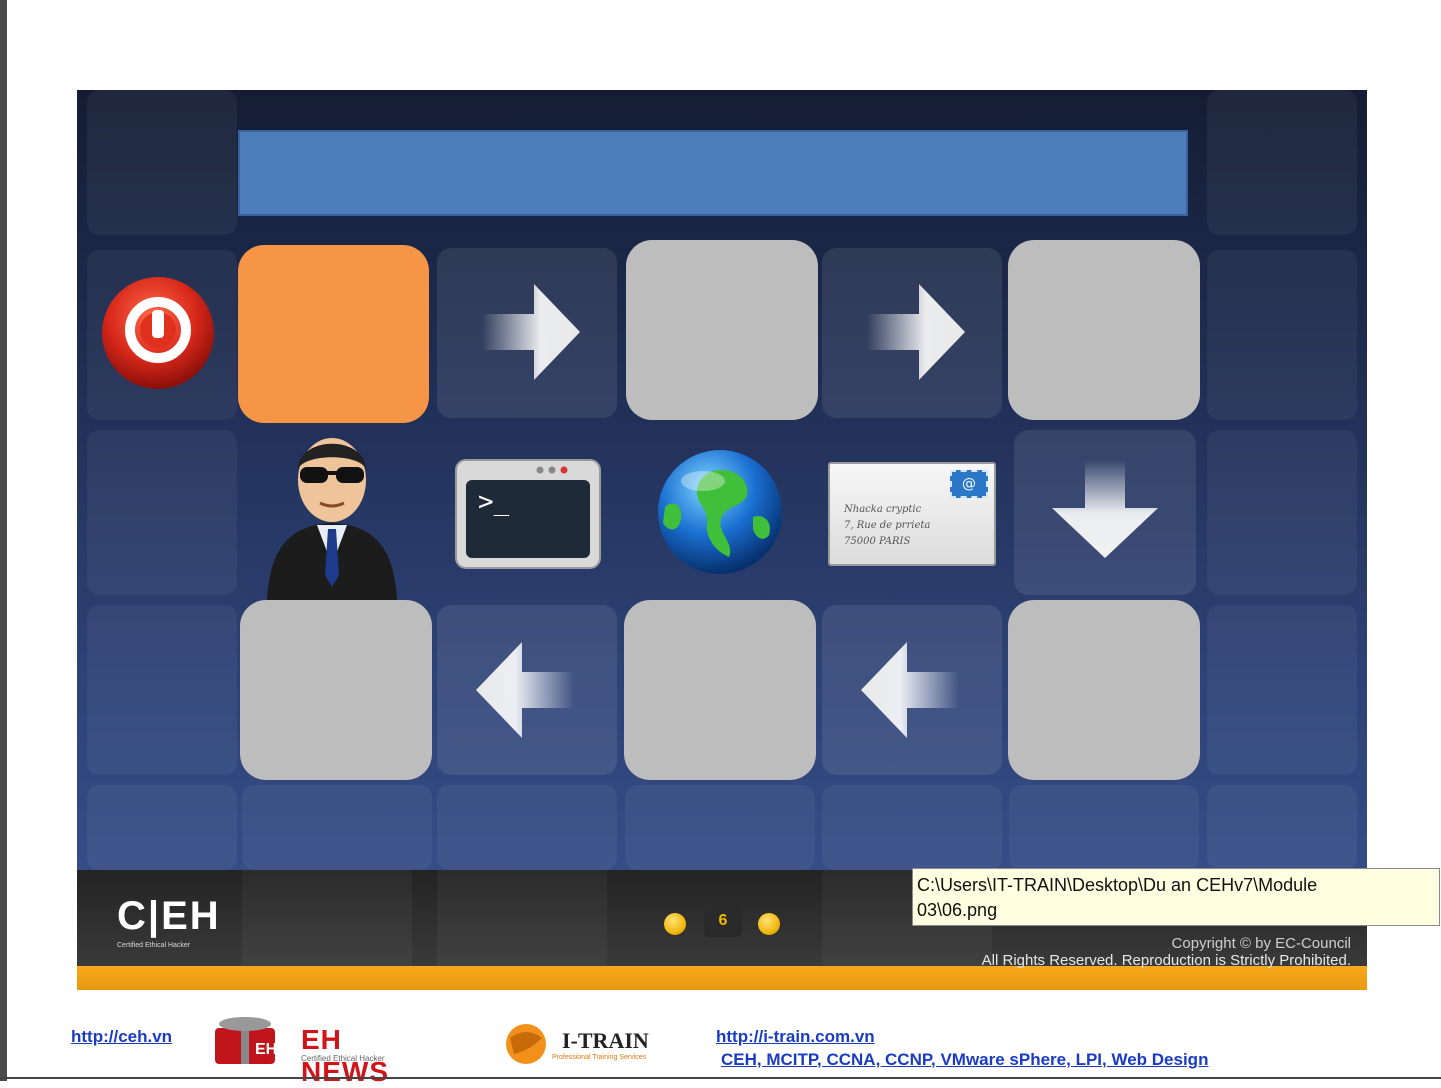 The image size is (1441, 1088). What do you see at coordinates (315, 1048) in the screenshot?
I see `ehnews-logo: EH EH NEWS Certified Ethical Hacker` at bounding box center [315, 1048].